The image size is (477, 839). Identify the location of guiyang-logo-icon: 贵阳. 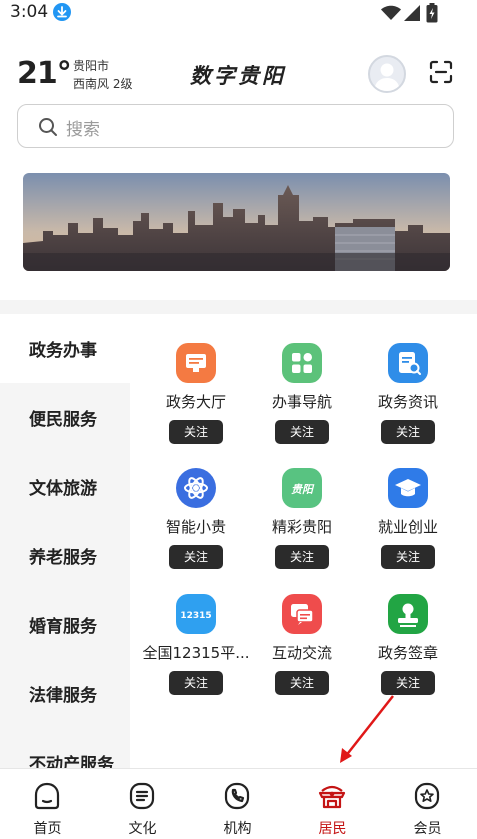
(302, 488).